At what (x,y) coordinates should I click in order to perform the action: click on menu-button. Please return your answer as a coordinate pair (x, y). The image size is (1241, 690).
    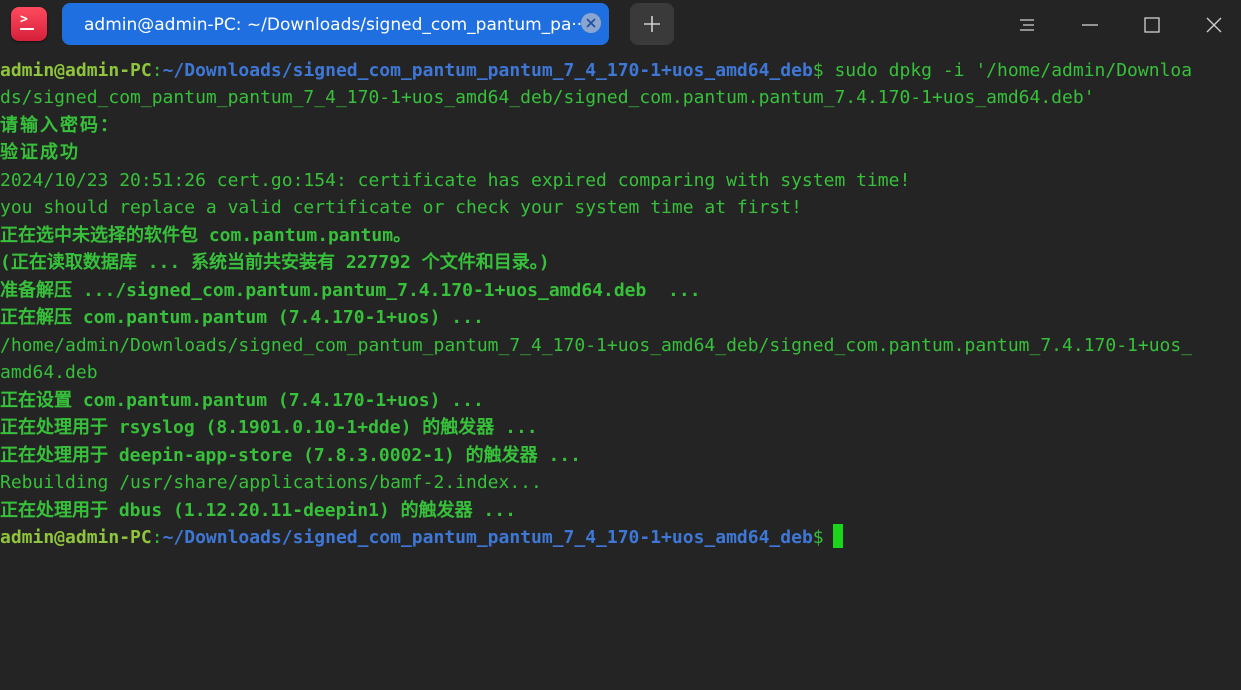
    Looking at the image, I should click on (1027, 25).